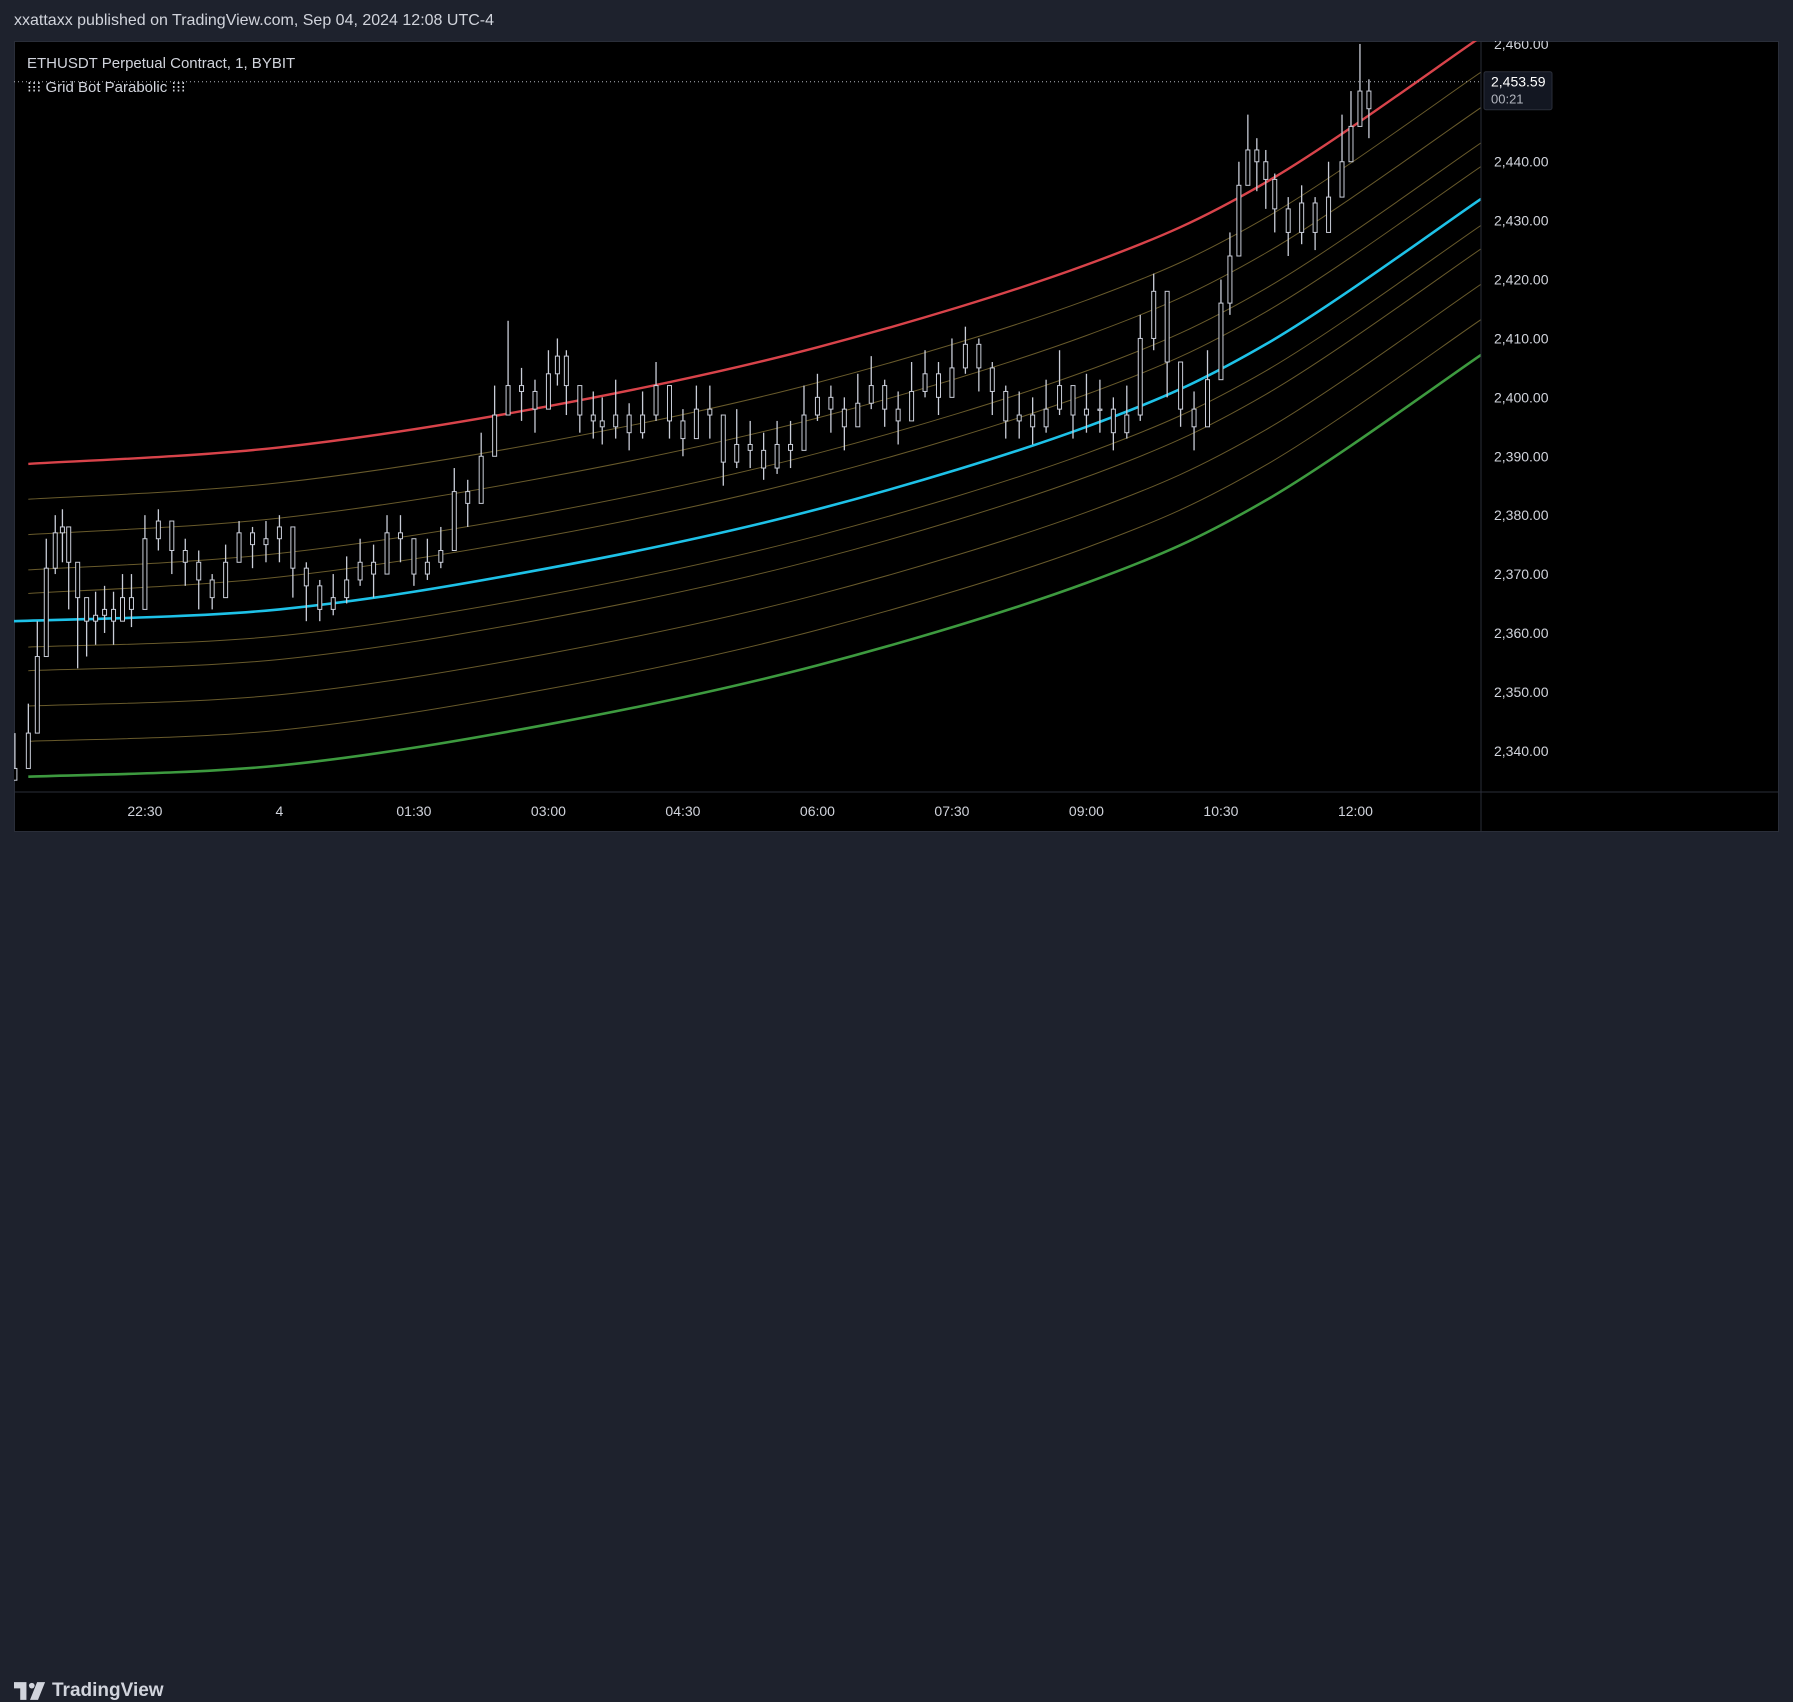 The image size is (1793, 1702). Describe the element at coordinates (161, 91) in the screenshot. I see `indicator-title: ⁝⁝⁝ Grid Bot Parabolic ⁝⁝⁝` at that location.